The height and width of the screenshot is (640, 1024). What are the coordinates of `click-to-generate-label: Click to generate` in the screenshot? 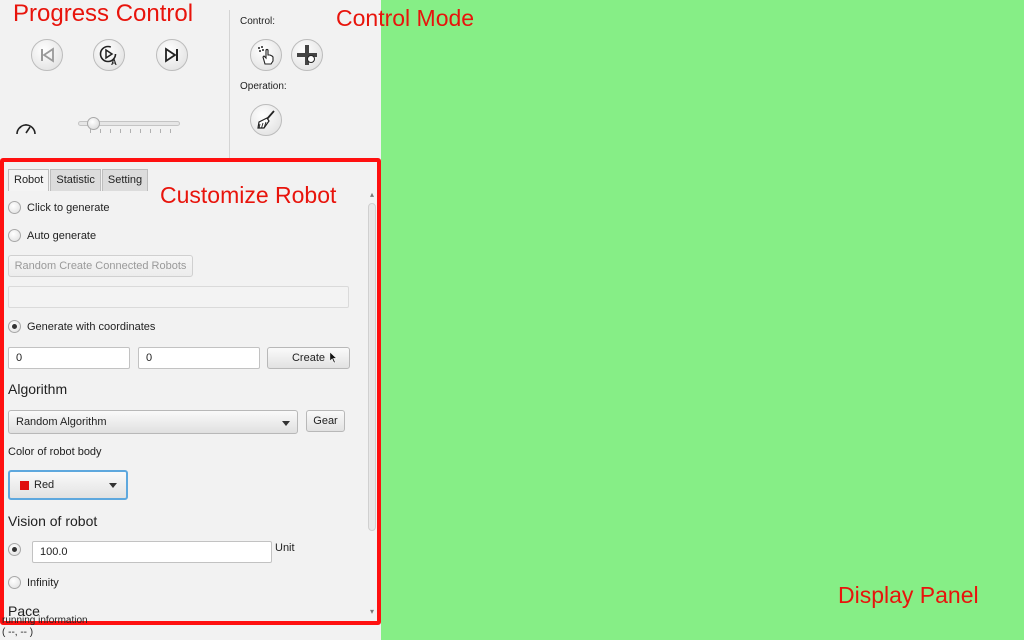 It's located at (68, 208).